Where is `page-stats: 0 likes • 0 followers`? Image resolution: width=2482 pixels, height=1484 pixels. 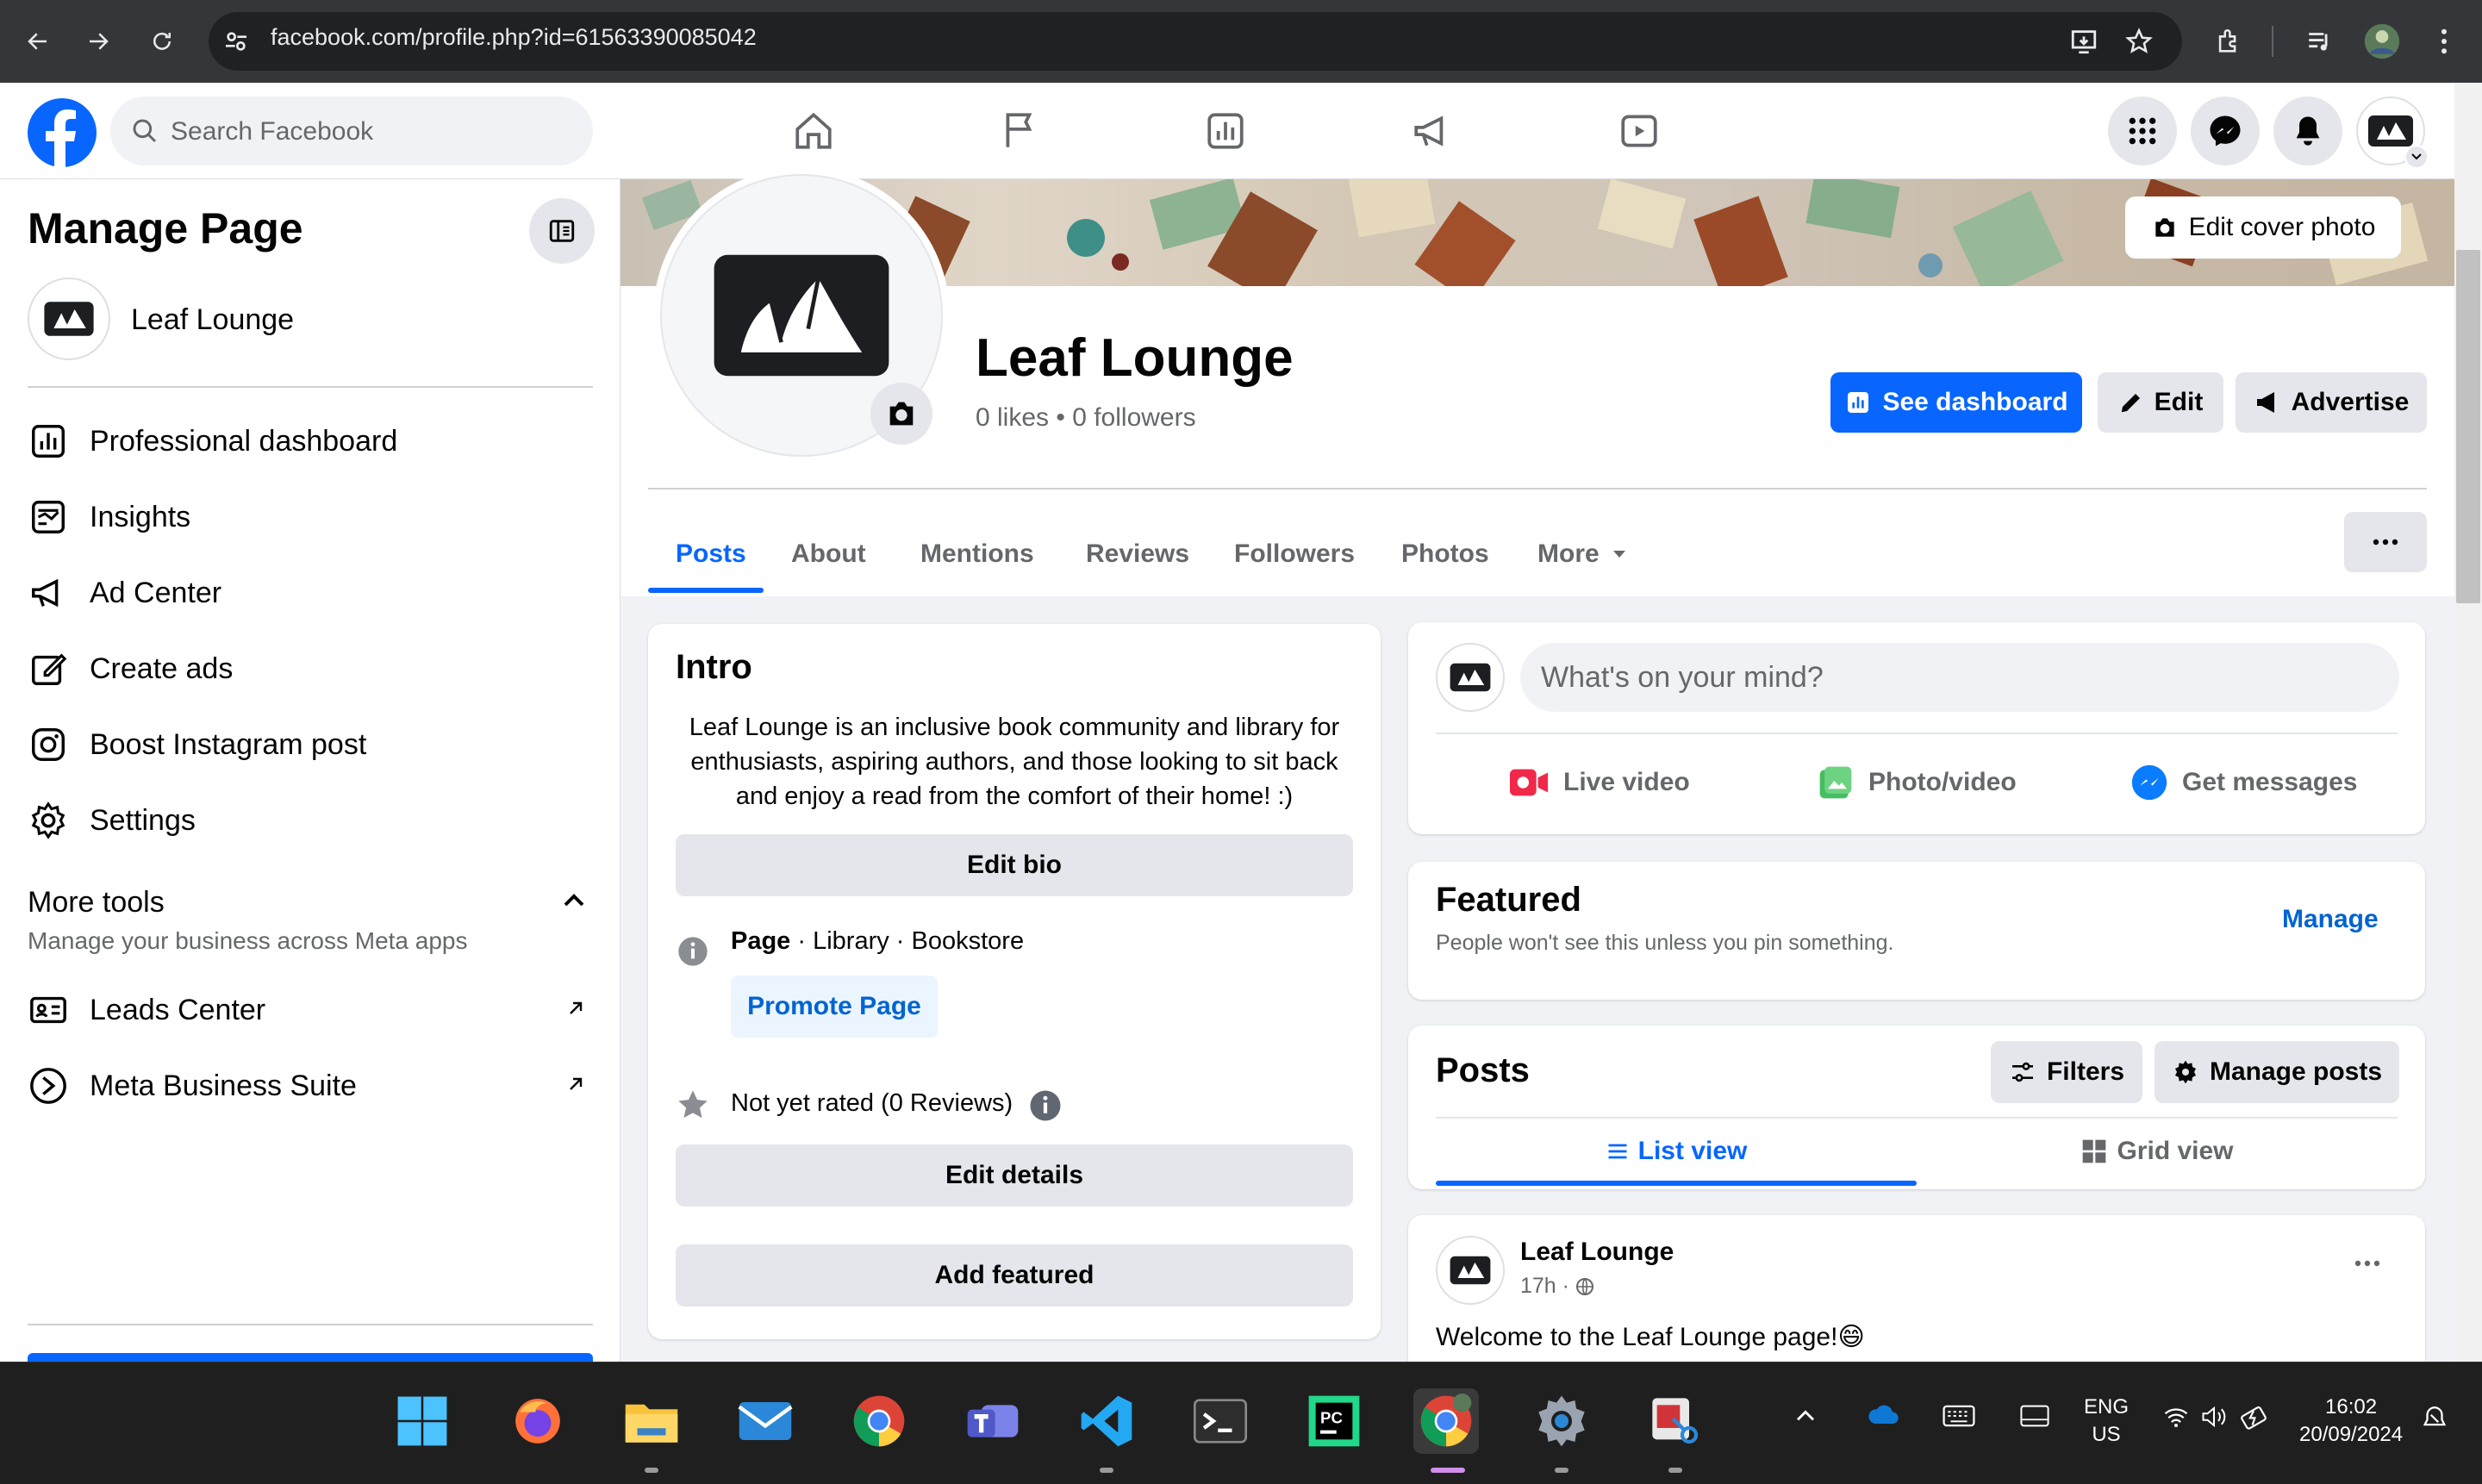 page-stats: 0 likes • 0 followers is located at coordinates (1086, 418).